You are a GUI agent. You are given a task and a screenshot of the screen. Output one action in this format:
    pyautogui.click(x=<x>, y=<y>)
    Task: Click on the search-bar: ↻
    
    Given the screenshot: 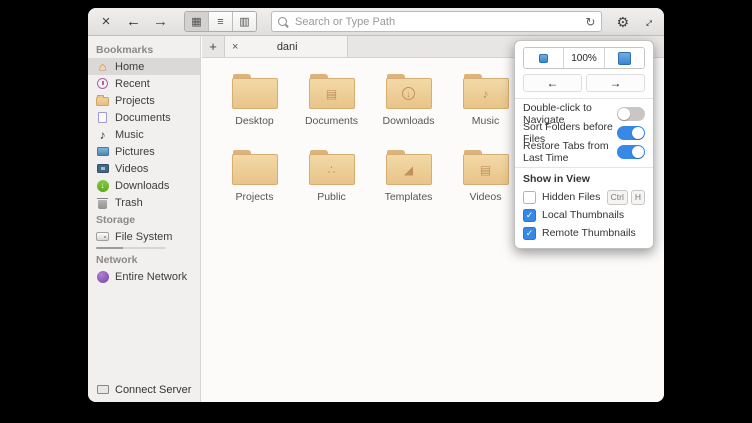 What is the action you would take?
    pyautogui.click(x=437, y=21)
    